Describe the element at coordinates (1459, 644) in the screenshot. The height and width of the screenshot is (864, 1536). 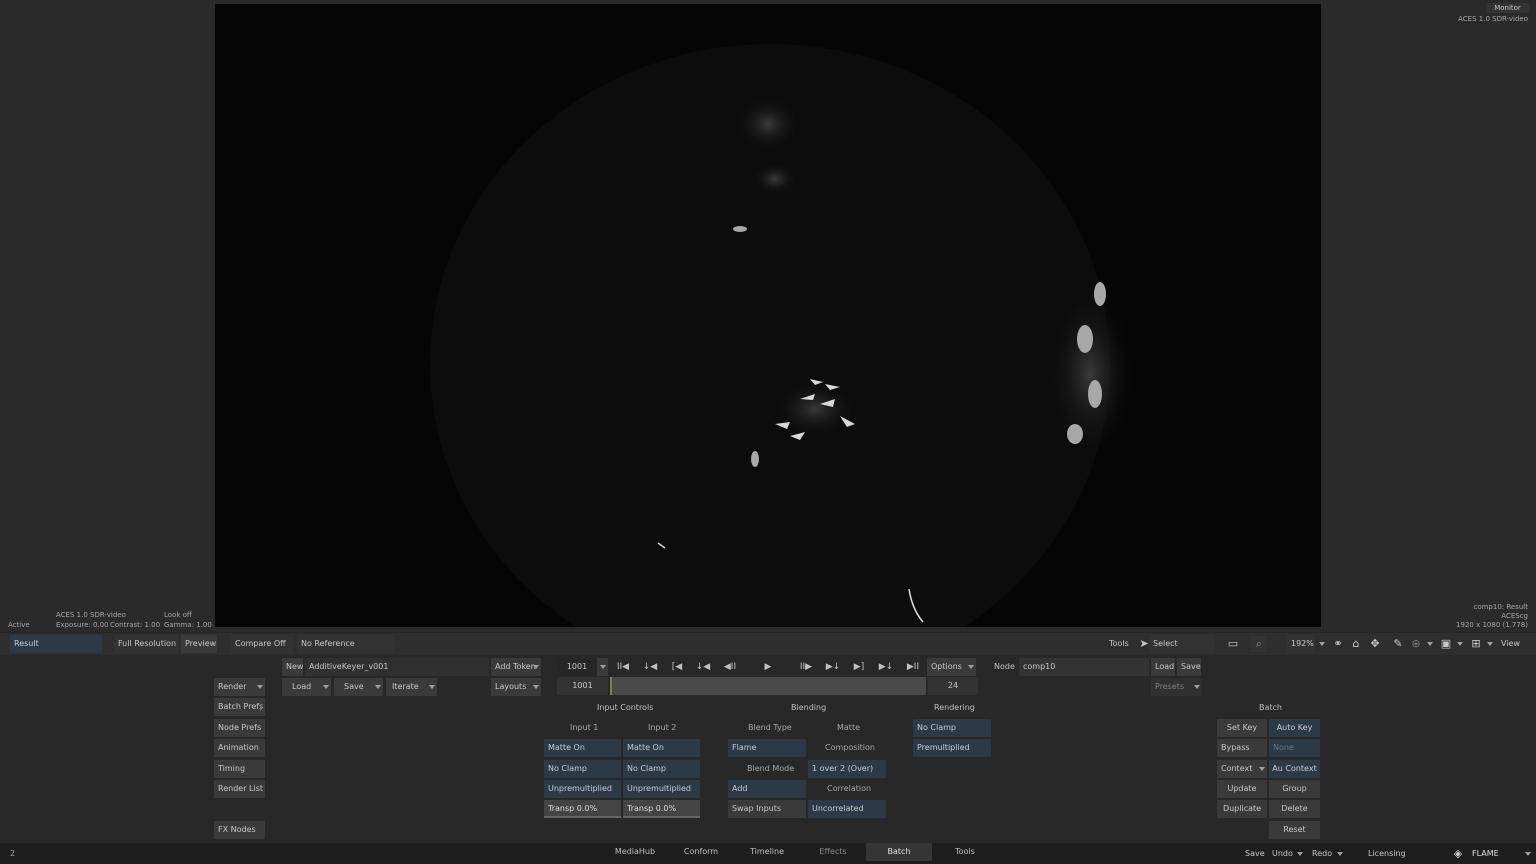
I see `display-caret` at that location.